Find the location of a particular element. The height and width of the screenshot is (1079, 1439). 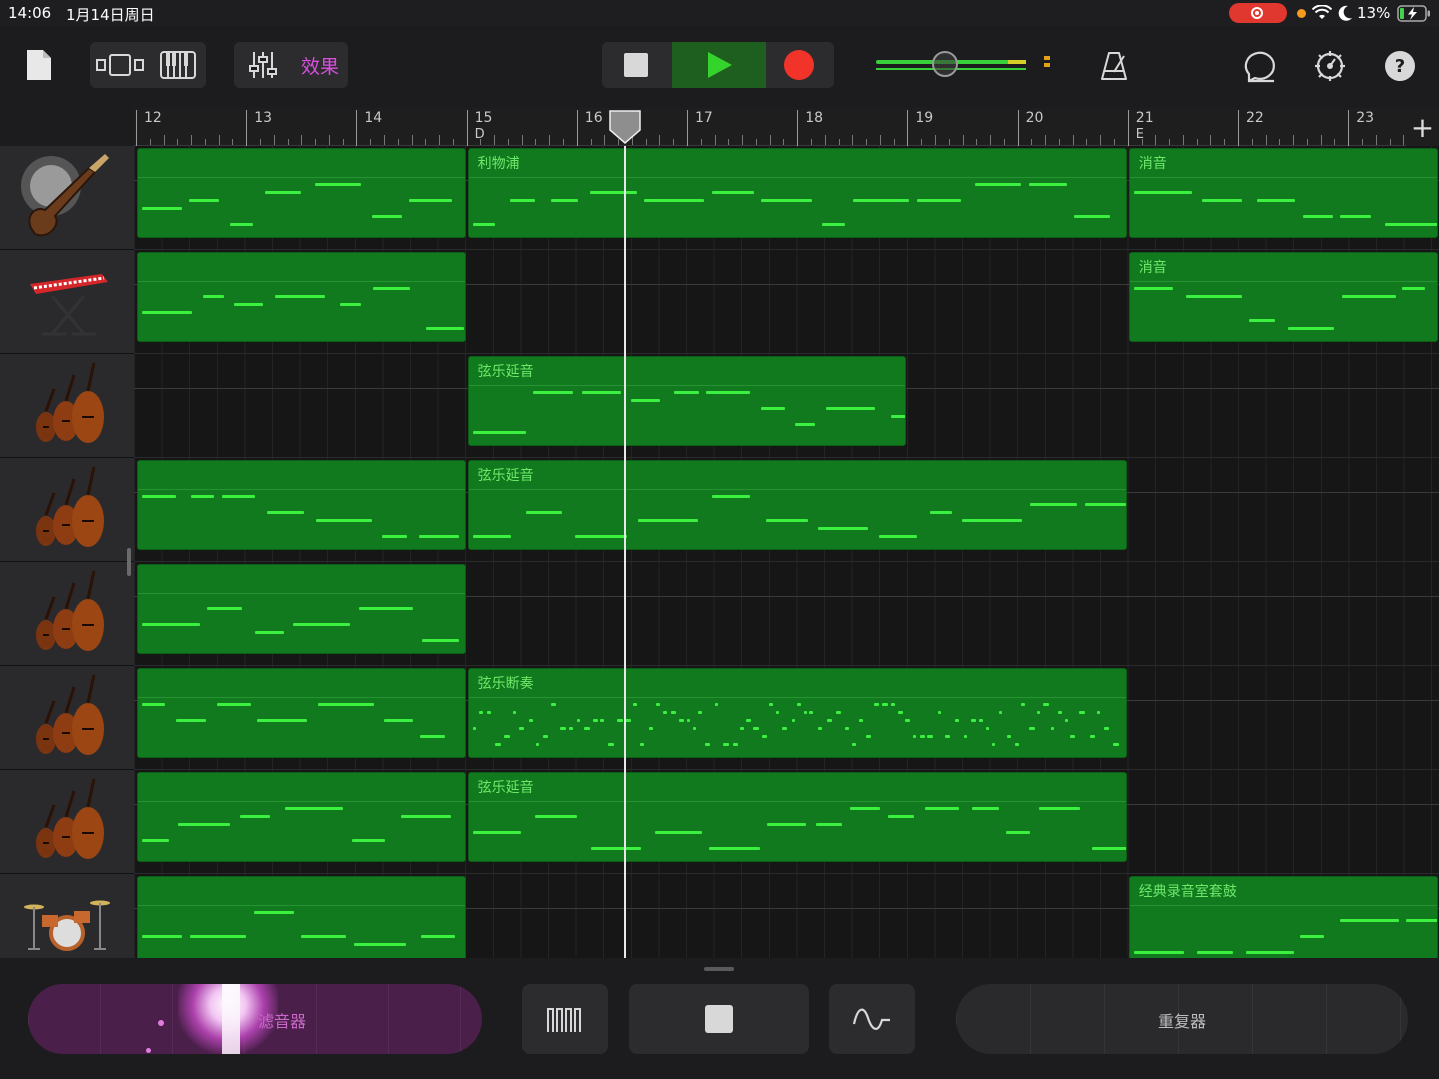

instrument-view-button is located at coordinates (178, 65).